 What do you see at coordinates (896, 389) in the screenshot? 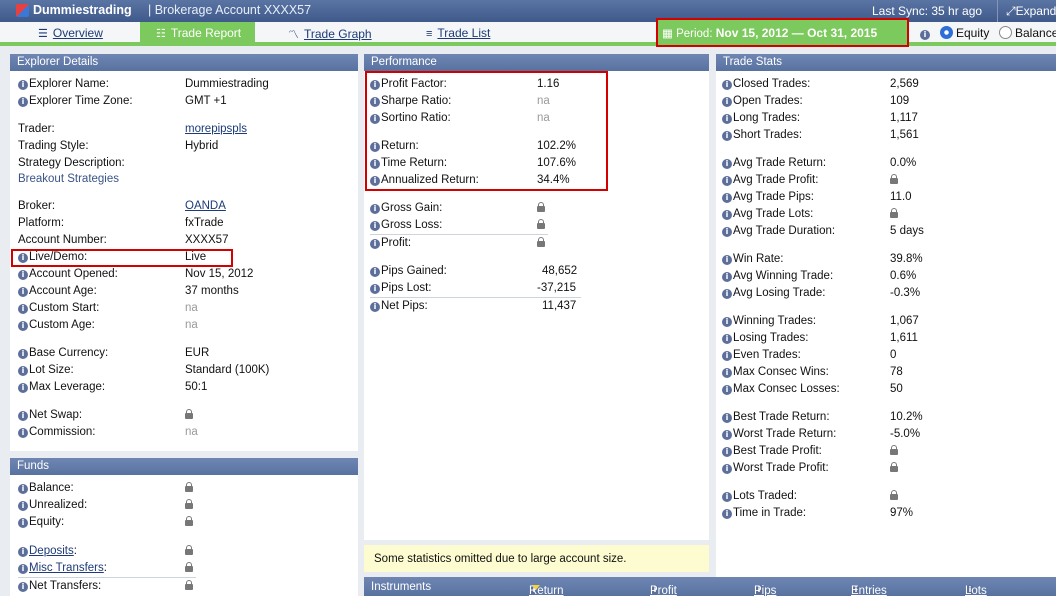
I see `max-consec-losses: 50` at bounding box center [896, 389].